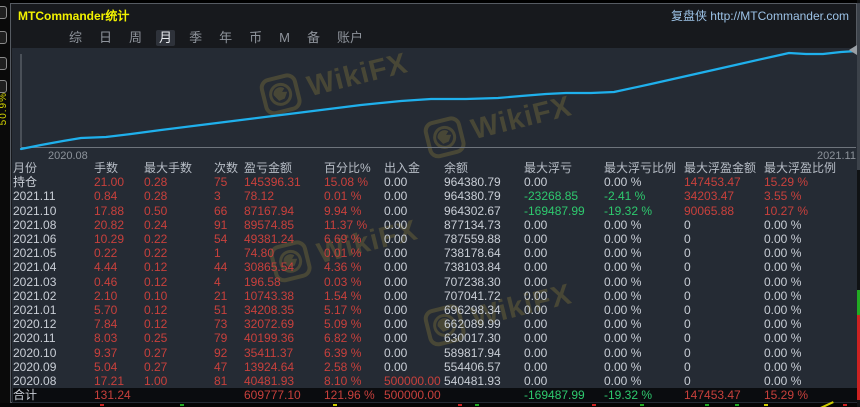 The height and width of the screenshot is (407, 860). What do you see at coordinates (3, 63) in the screenshot?
I see `background-toolbar-icon` at bounding box center [3, 63].